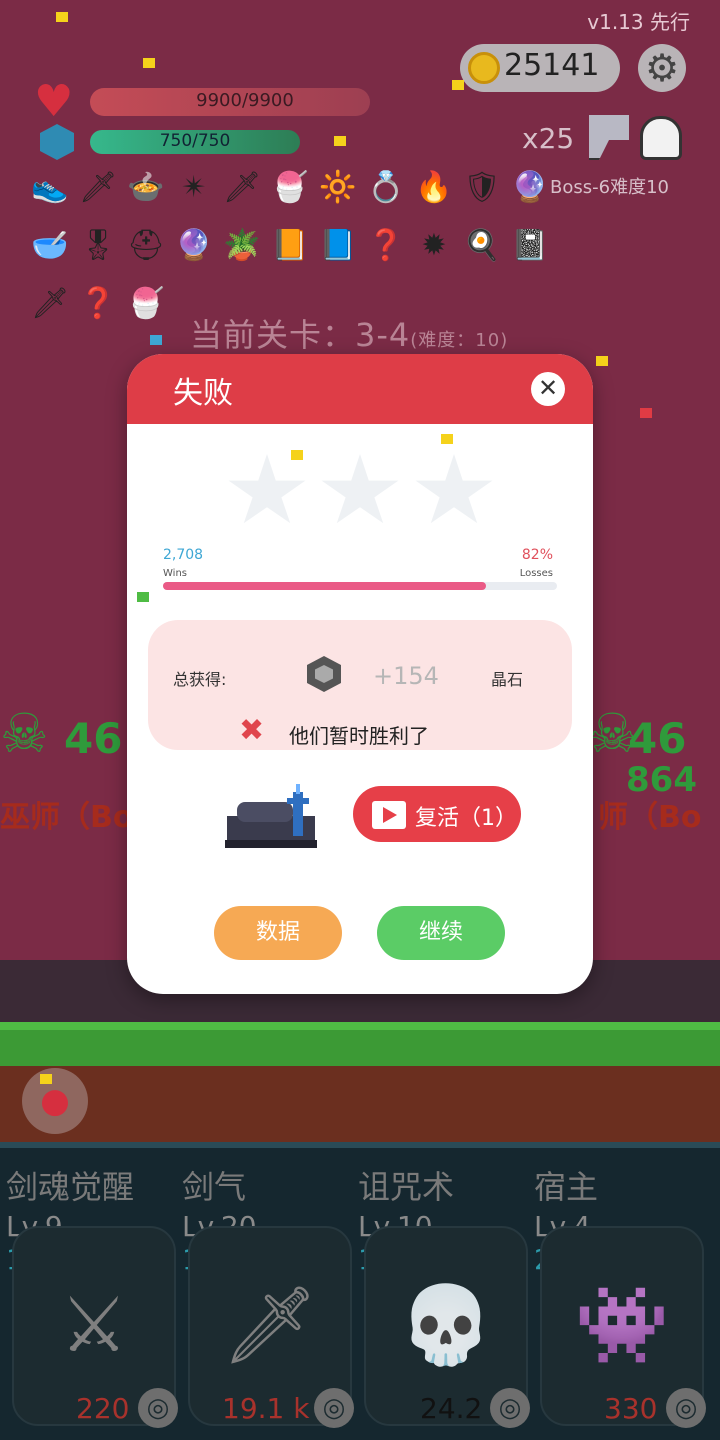  What do you see at coordinates (466, 818) in the screenshot?
I see `revive-label: 复活（1）` at bounding box center [466, 818].